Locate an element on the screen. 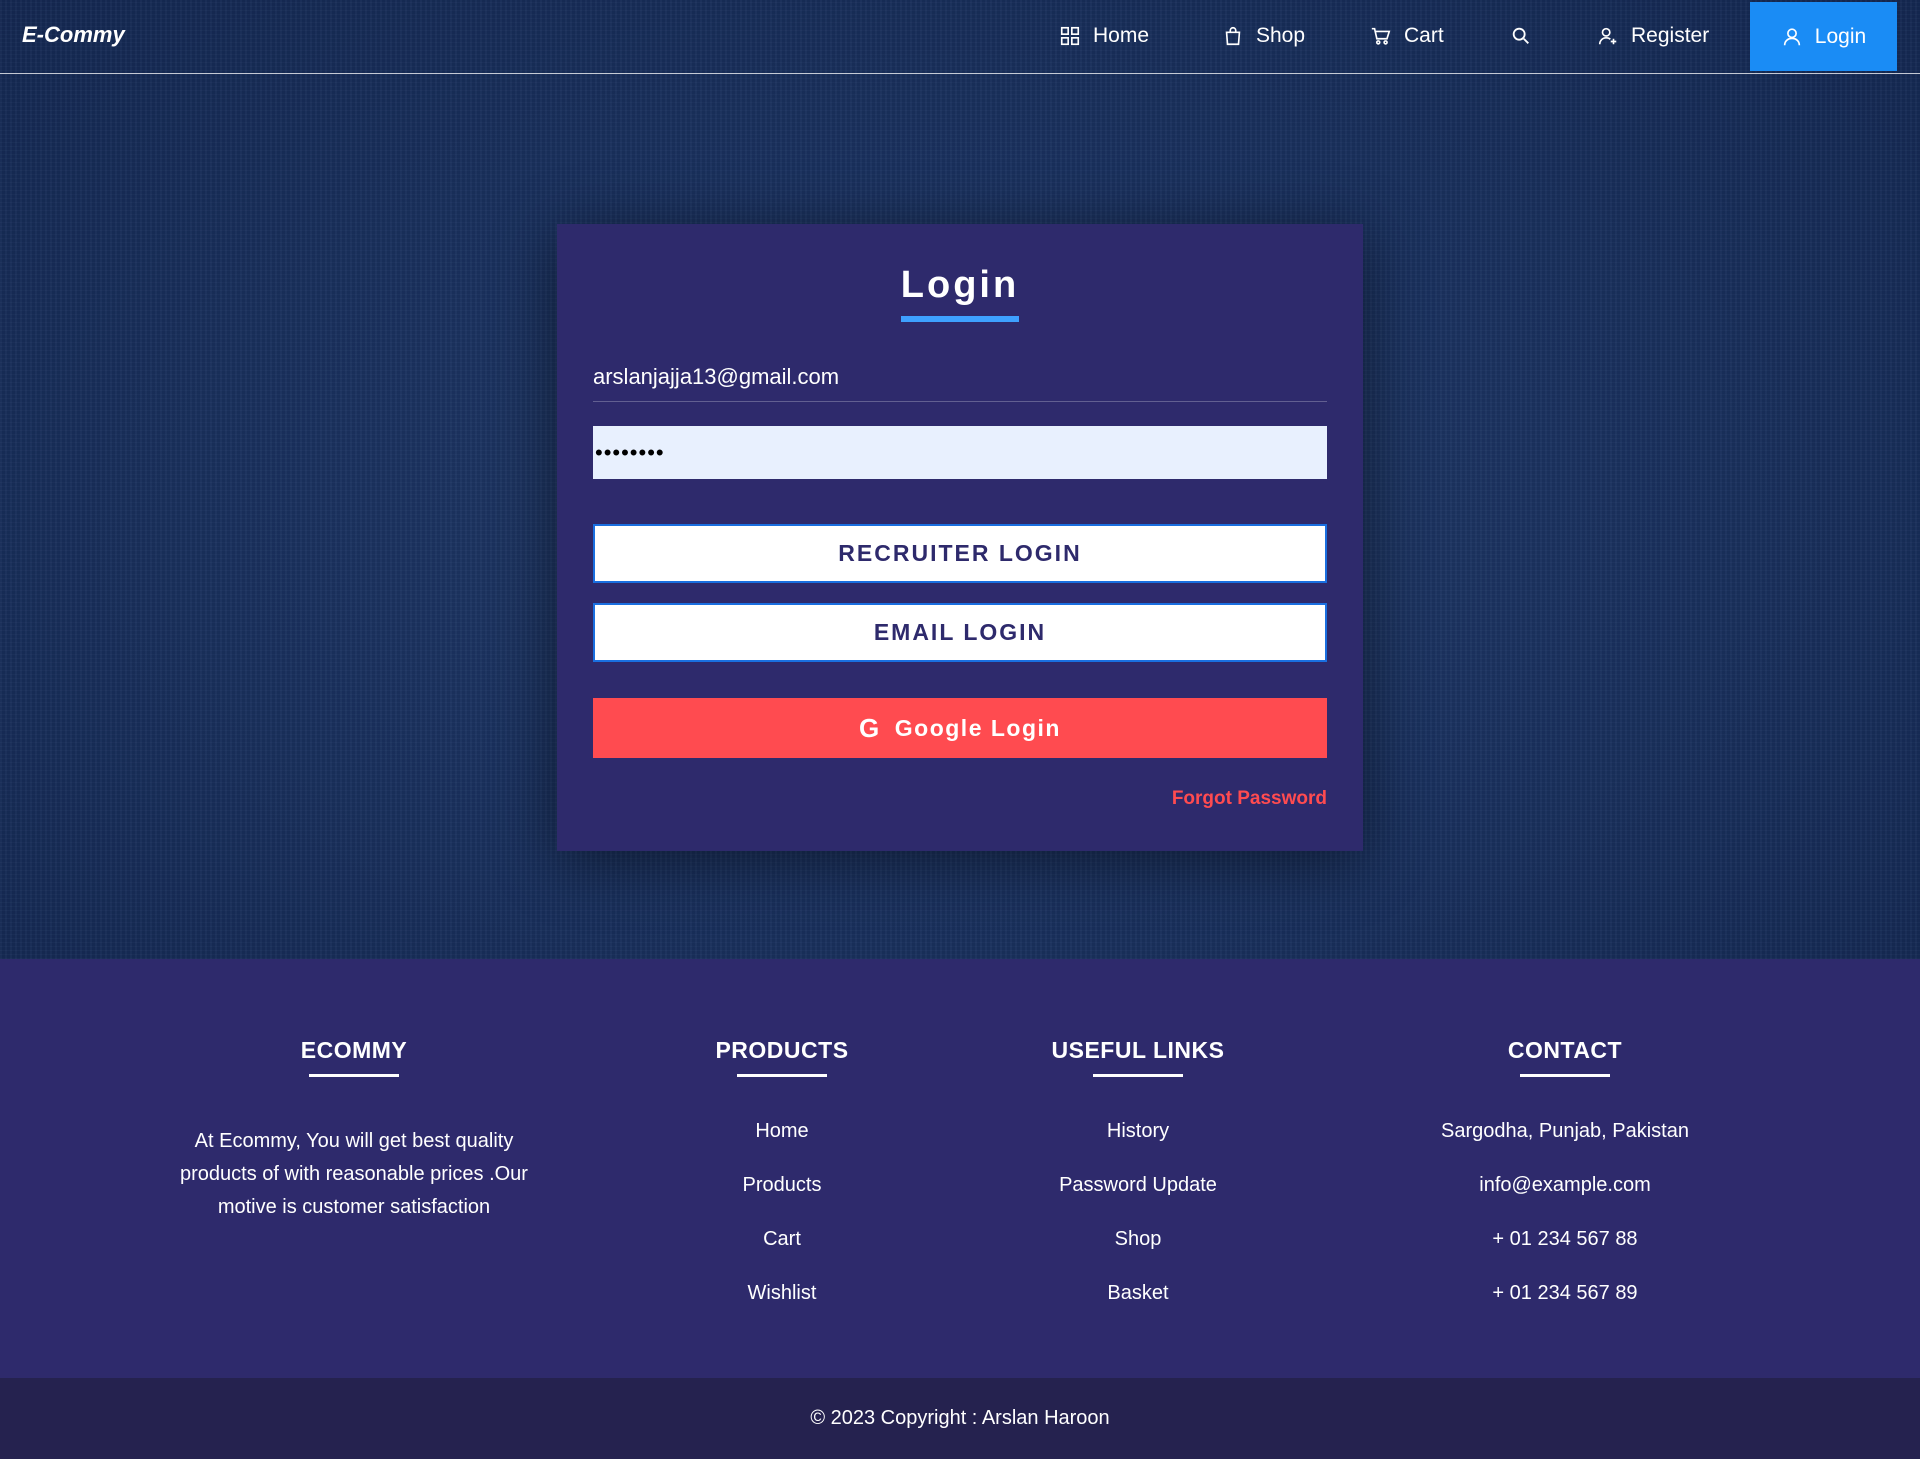 This screenshot has height=1459, width=1920. nav-login: Login is located at coordinates (1823, 36).